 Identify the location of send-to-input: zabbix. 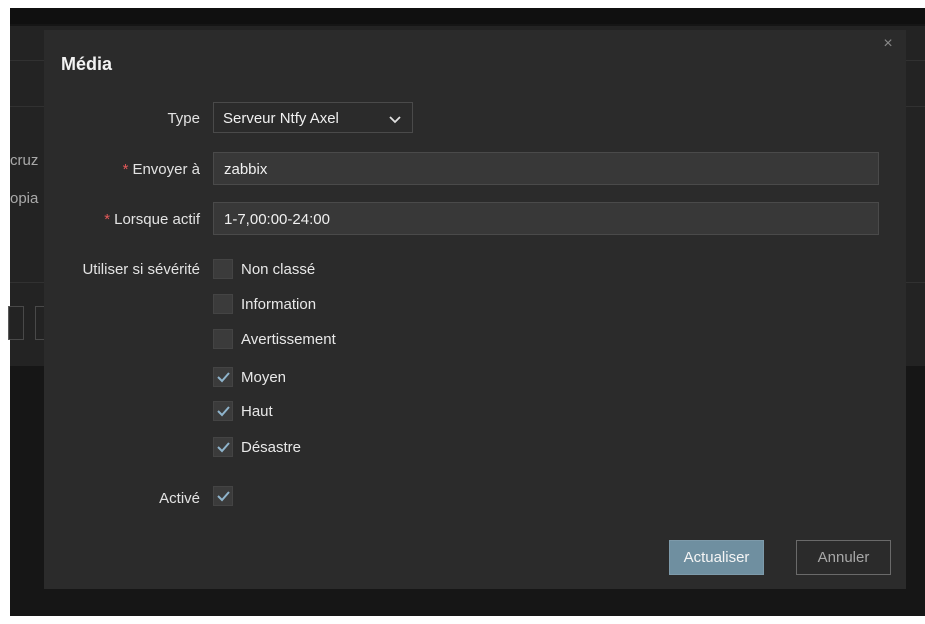
(546, 168).